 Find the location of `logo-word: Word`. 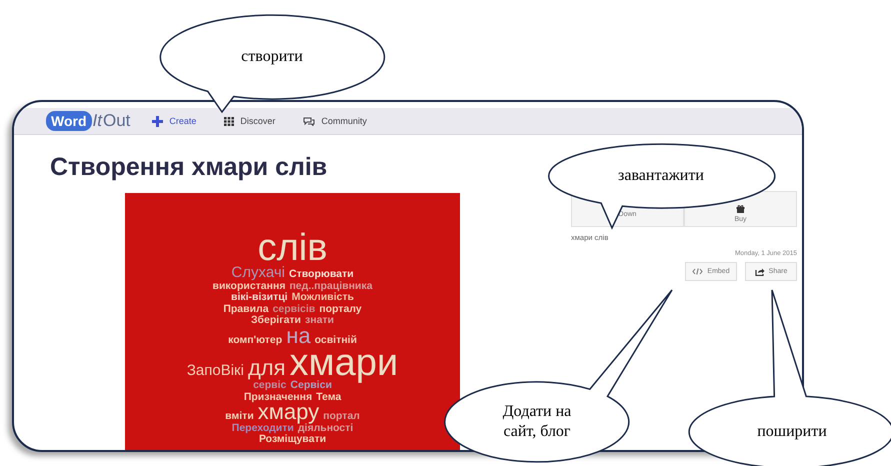

logo-word: Word is located at coordinates (69, 121).